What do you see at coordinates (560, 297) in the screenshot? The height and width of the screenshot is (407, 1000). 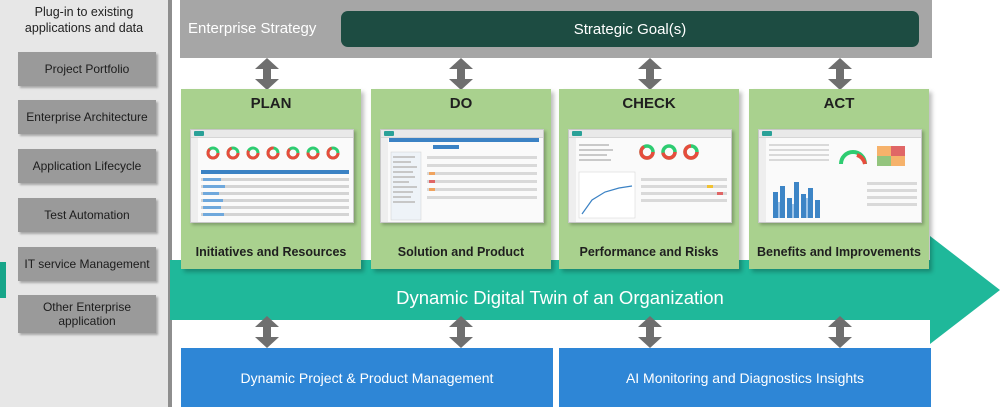 I see `digital-twin-label: Dynamic Digital Twin of an Organization` at bounding box center [560, 297].